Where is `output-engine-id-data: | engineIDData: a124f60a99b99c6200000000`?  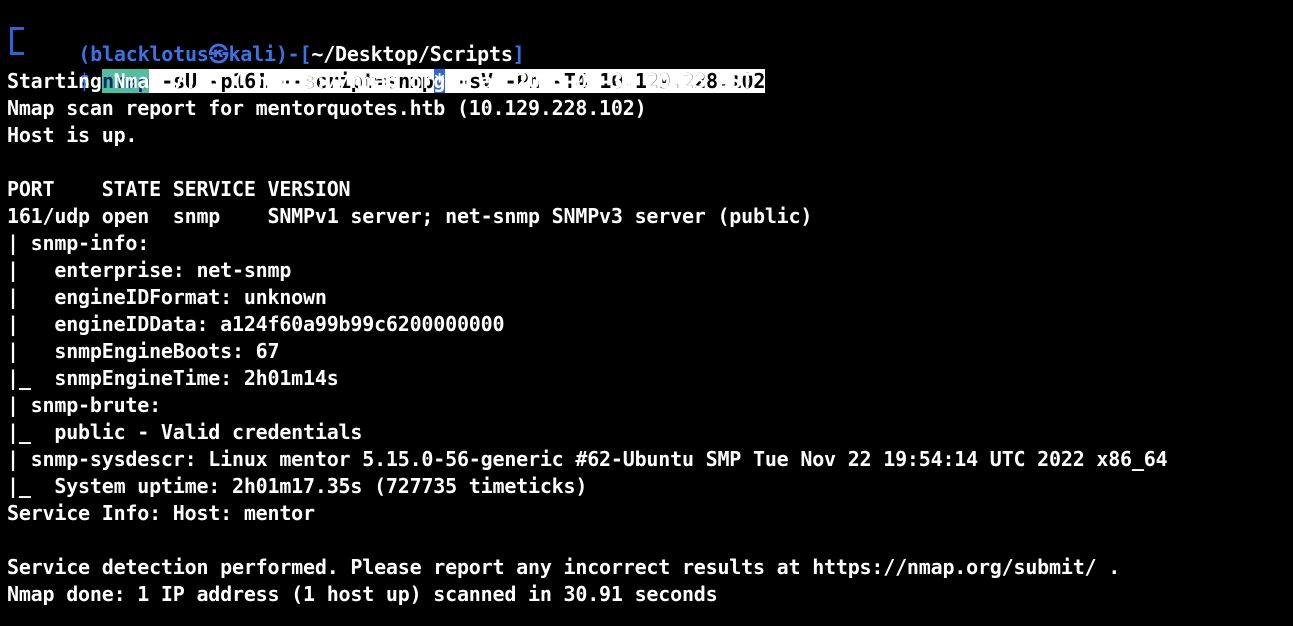 output-engine-id-data: | engineIDData: a124f60a99b99c6200000000 is located at coordinates (256, 324).